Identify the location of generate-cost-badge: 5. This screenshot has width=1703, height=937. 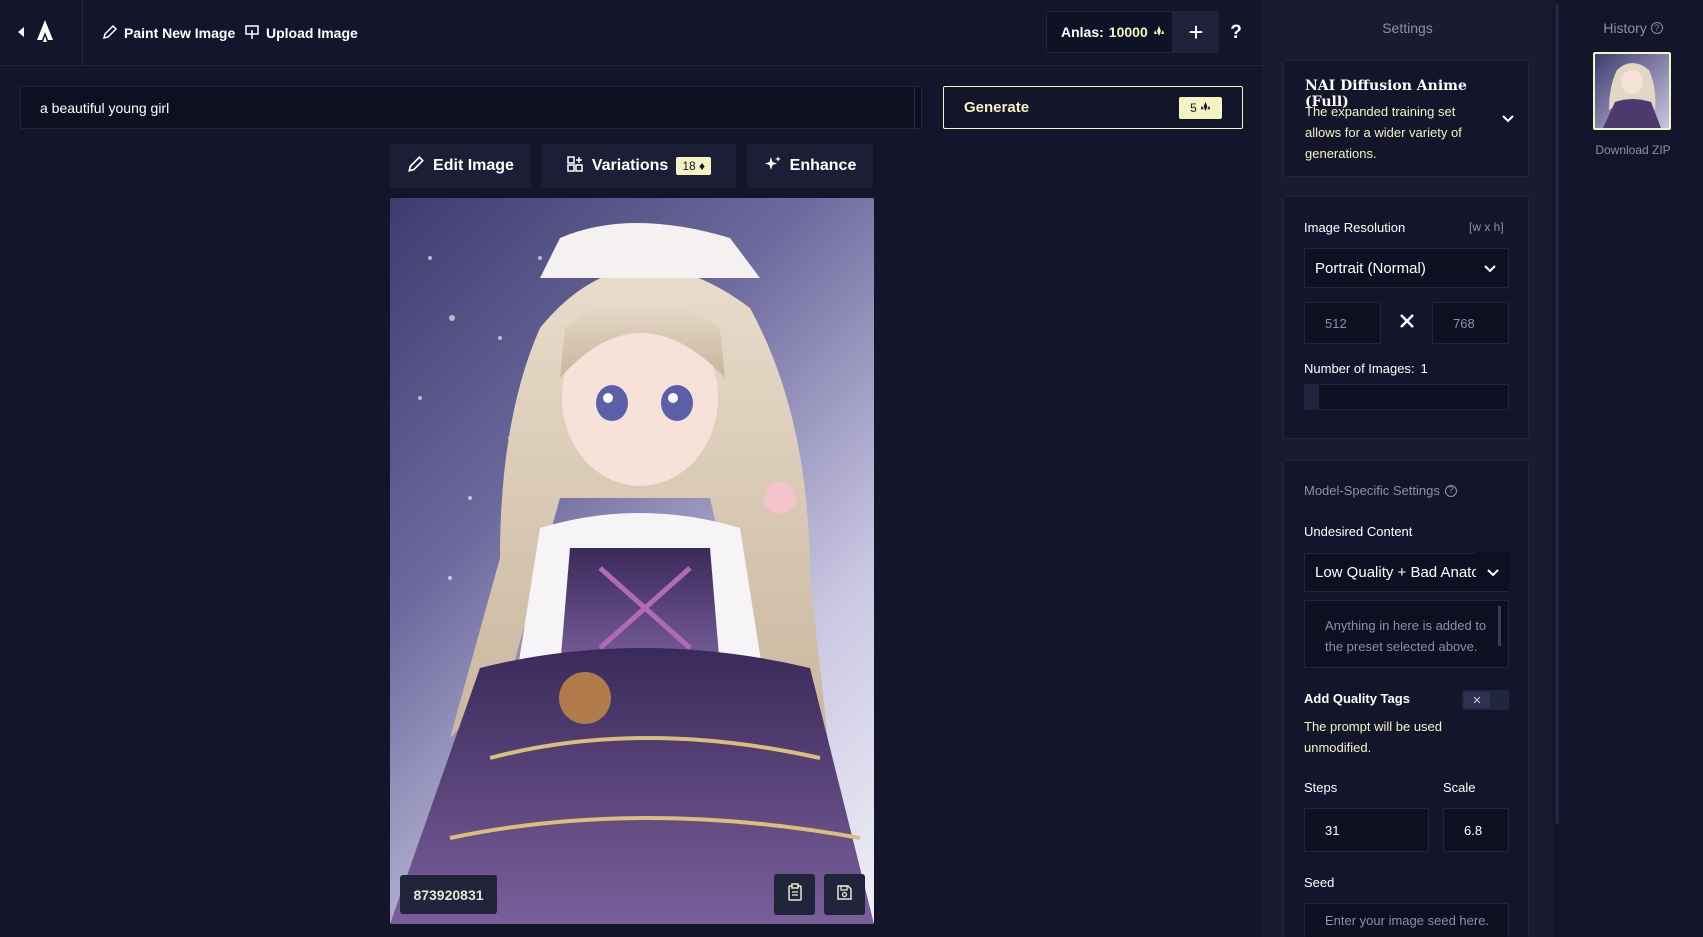
(1200, 108).